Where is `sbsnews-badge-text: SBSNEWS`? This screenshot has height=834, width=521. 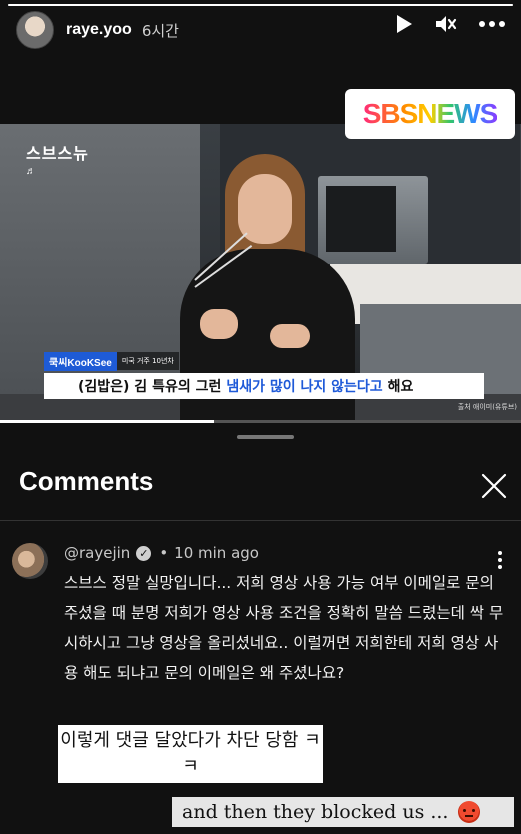 sbsnews-badge-text: SBSNEWS is located at coordinates (430, 113).